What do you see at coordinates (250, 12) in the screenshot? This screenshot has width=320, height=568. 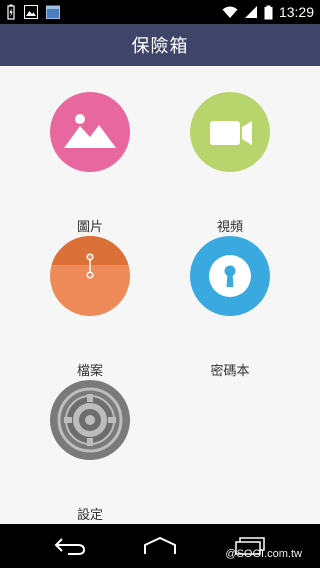 I see `signal-icon` at bounding box center [250, 12].